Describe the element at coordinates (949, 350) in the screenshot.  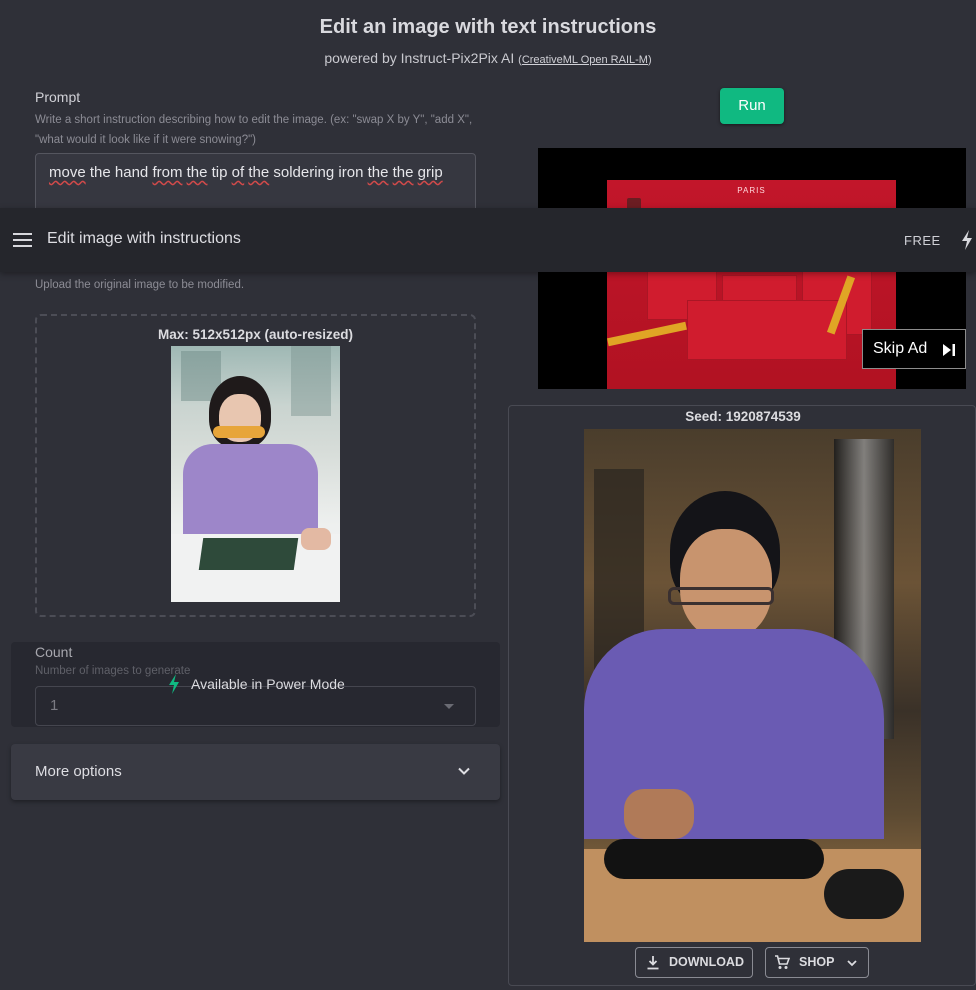
I see `skip-next-icon` at that location.